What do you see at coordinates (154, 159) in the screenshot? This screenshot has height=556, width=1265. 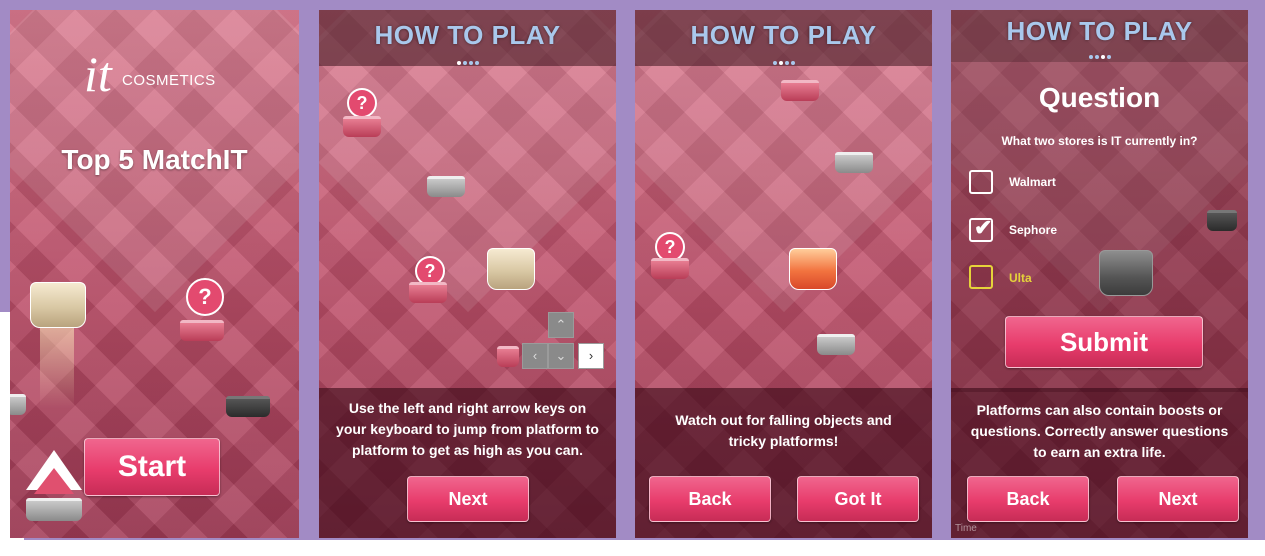 I see `game-title: Top 5 MatchIT` at bounding box center [154, 159].